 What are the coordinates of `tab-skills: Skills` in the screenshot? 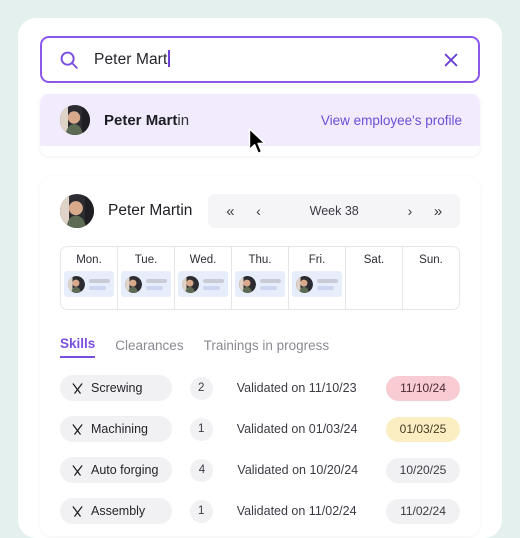 It's located at (78, 347).